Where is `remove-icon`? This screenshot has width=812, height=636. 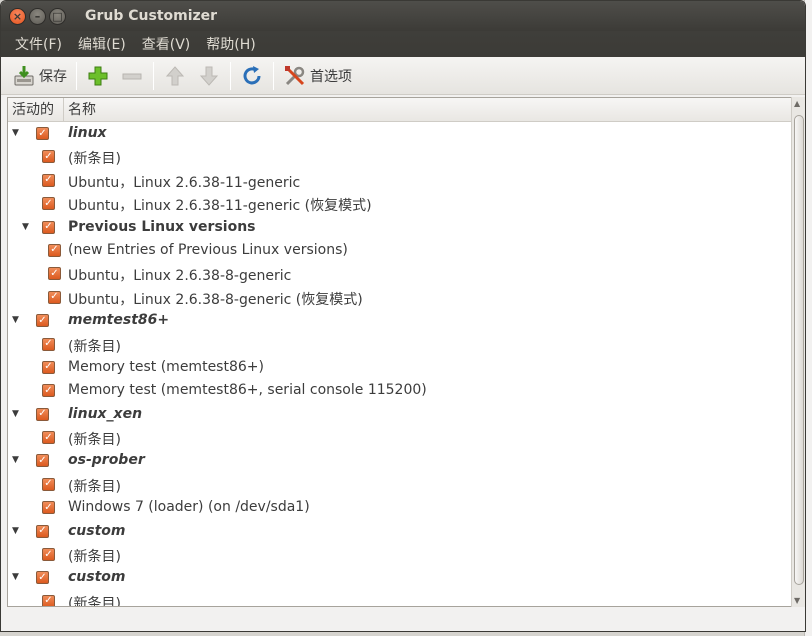
remove-icon is located at coordinates (132, 76).